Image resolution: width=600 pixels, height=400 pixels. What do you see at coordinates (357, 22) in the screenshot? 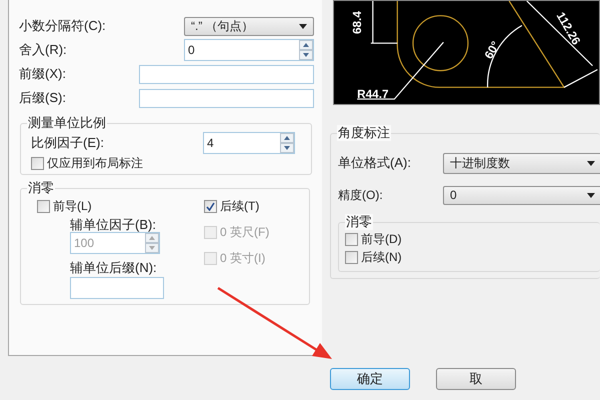
I see `dimension-text: 68.4` at bounding box center [357, 22].